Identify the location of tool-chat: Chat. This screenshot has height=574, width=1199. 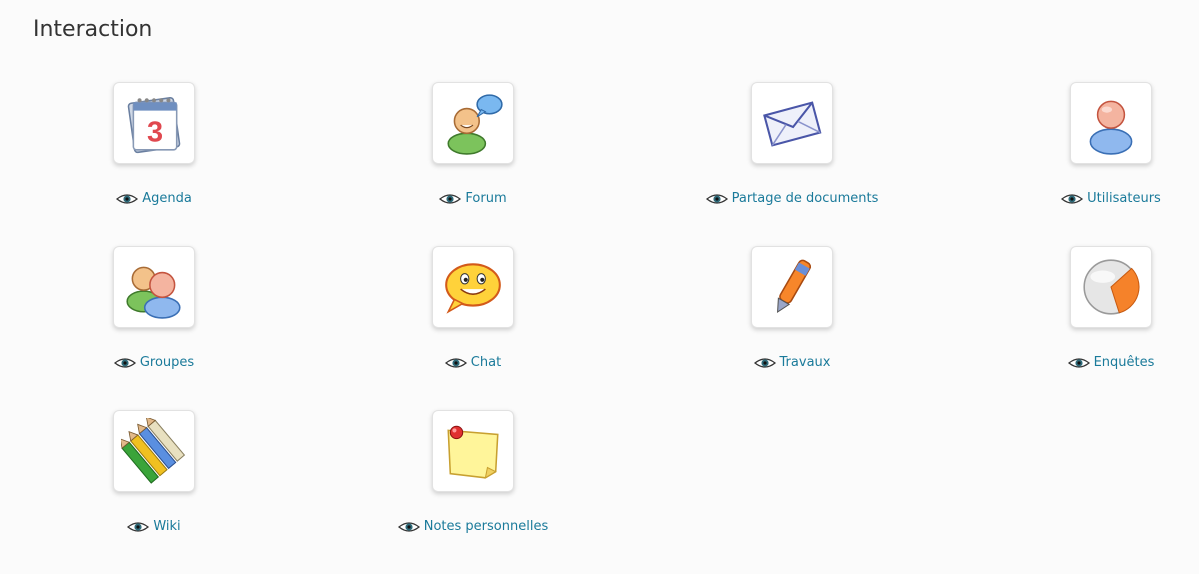
(473, 310).